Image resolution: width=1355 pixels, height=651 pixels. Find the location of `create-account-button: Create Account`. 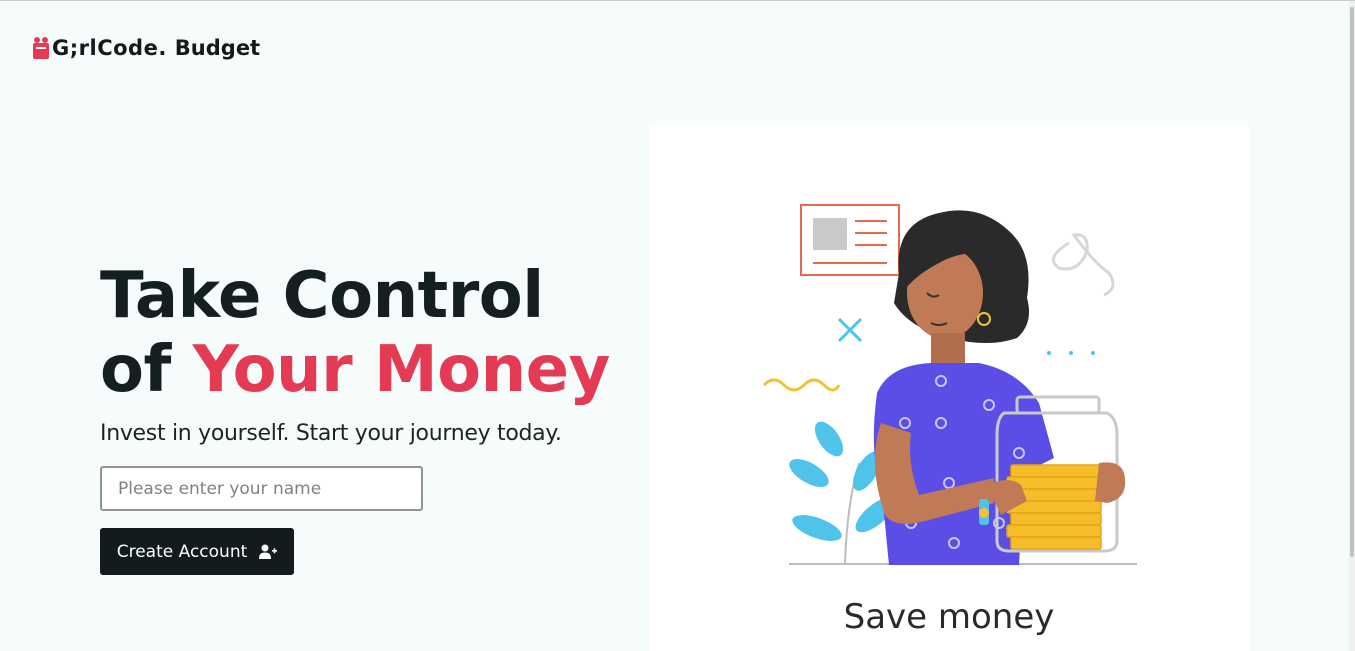

create-account-button: Create Account is located at coordinates (197, 551).